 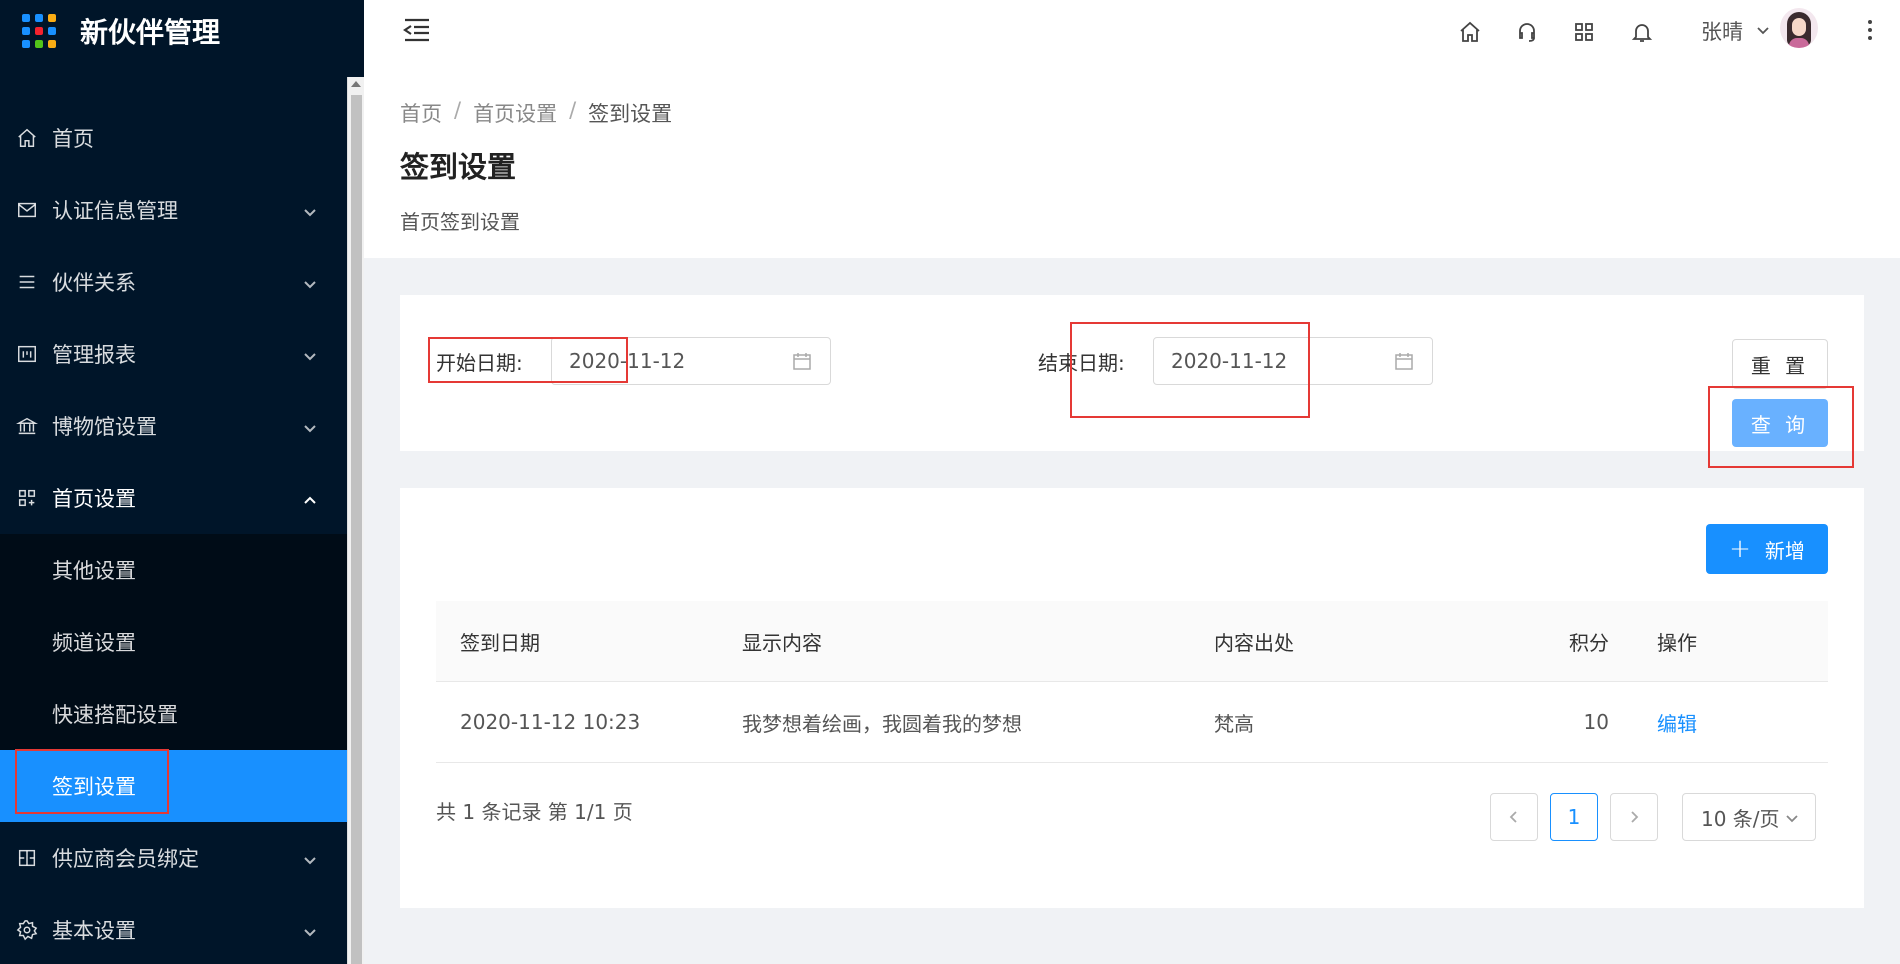 I want to click on table-row: 2020-11-12 10:23 我梦想着绘画，我圆着我的梦想 梵高 10 编辑, so click(x=1132, y=722).